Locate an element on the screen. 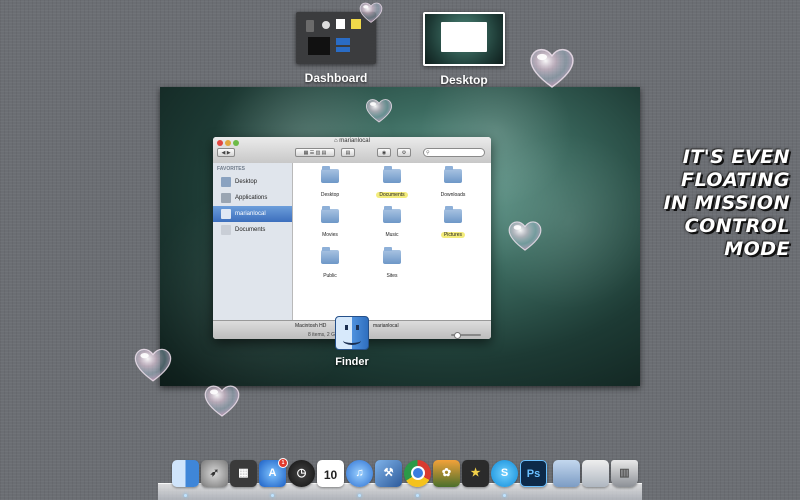 The width and height of the screenshot is (800, 500). app-store-badge: 1 is located at coordinates (283, 463).